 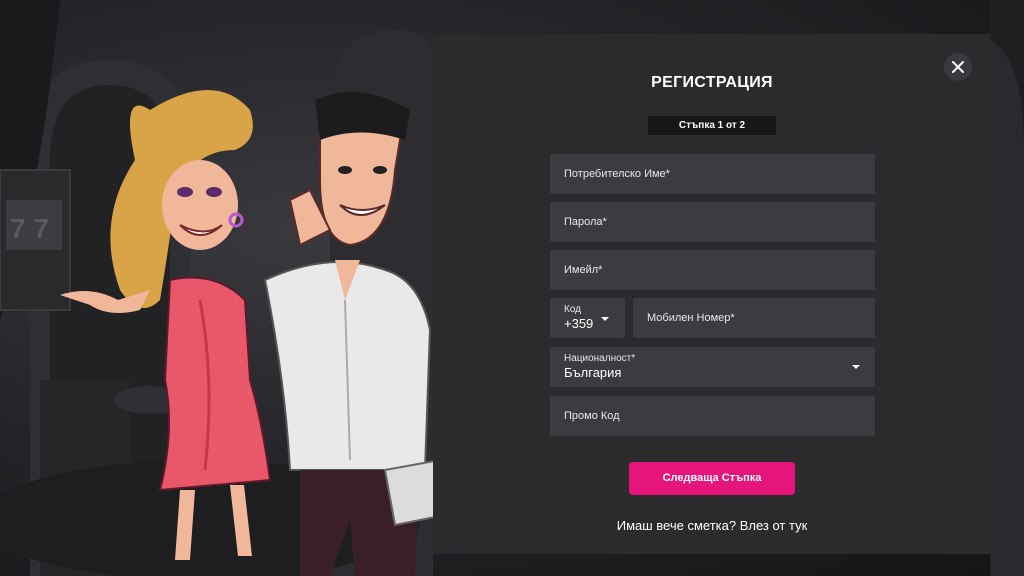 I want to click on svg-text: 7 7, so click(x=29, y=228).